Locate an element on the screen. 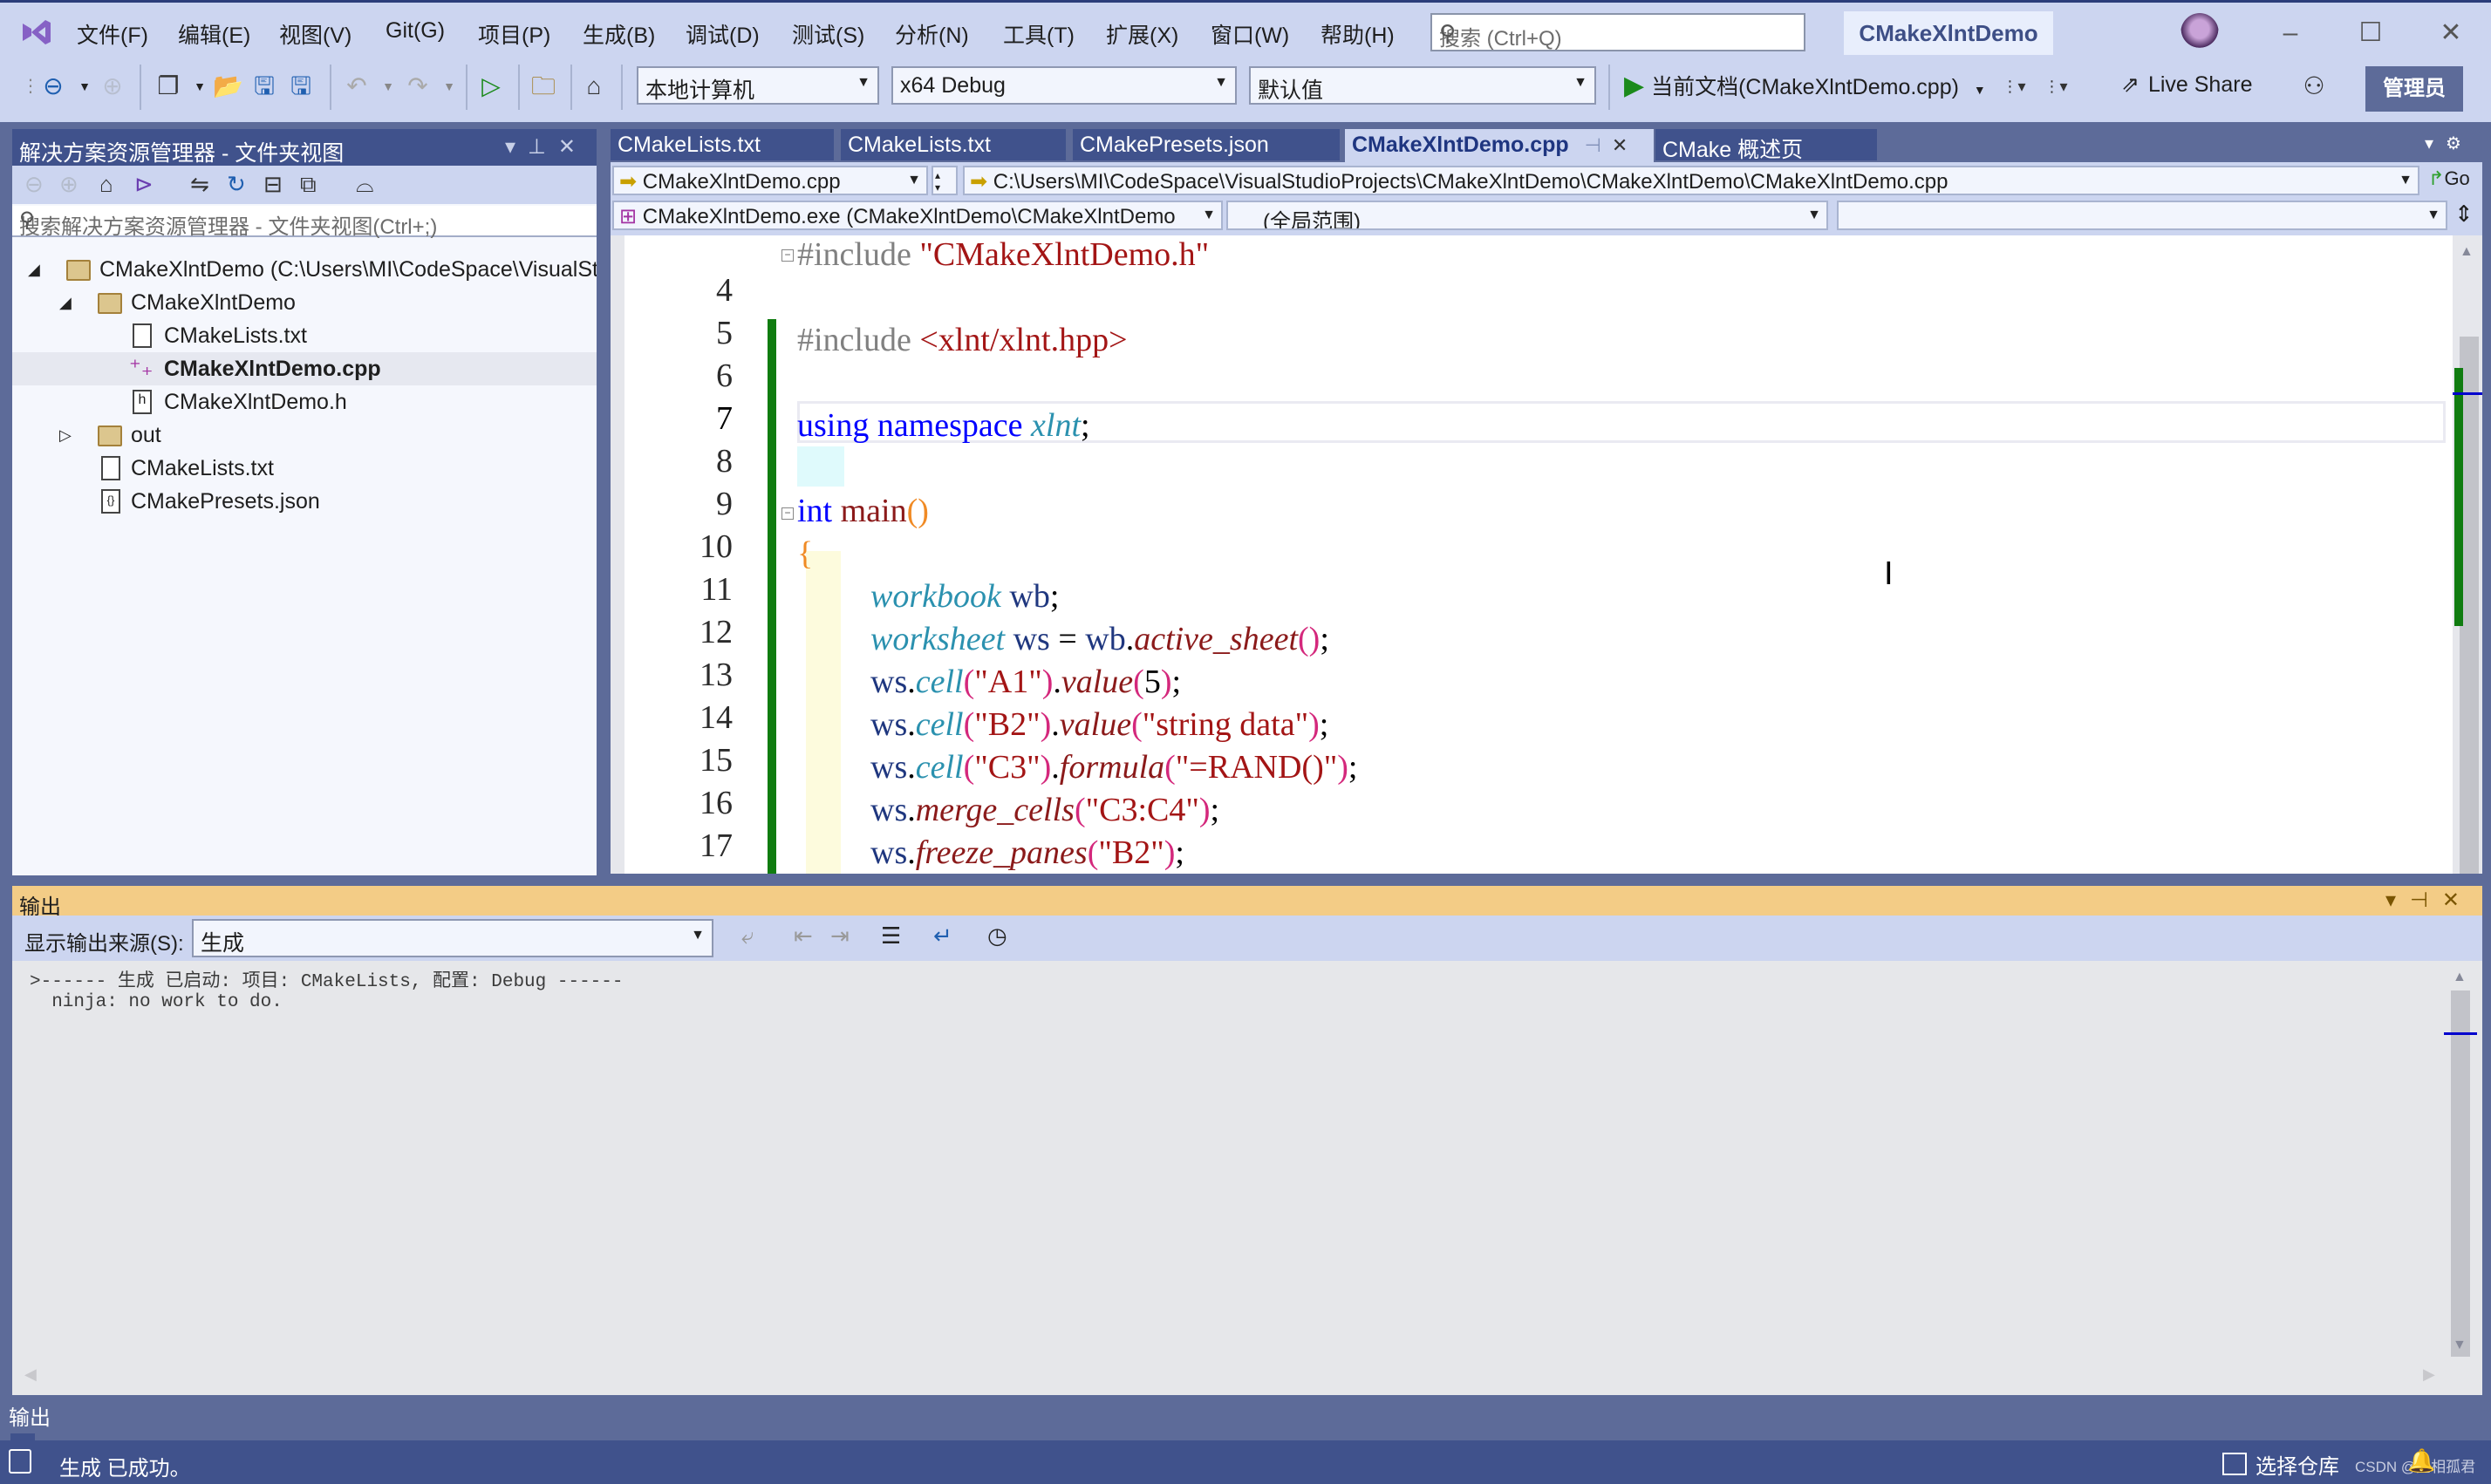  member-nav-select: ▼ is located at coordinates (2142, 215).